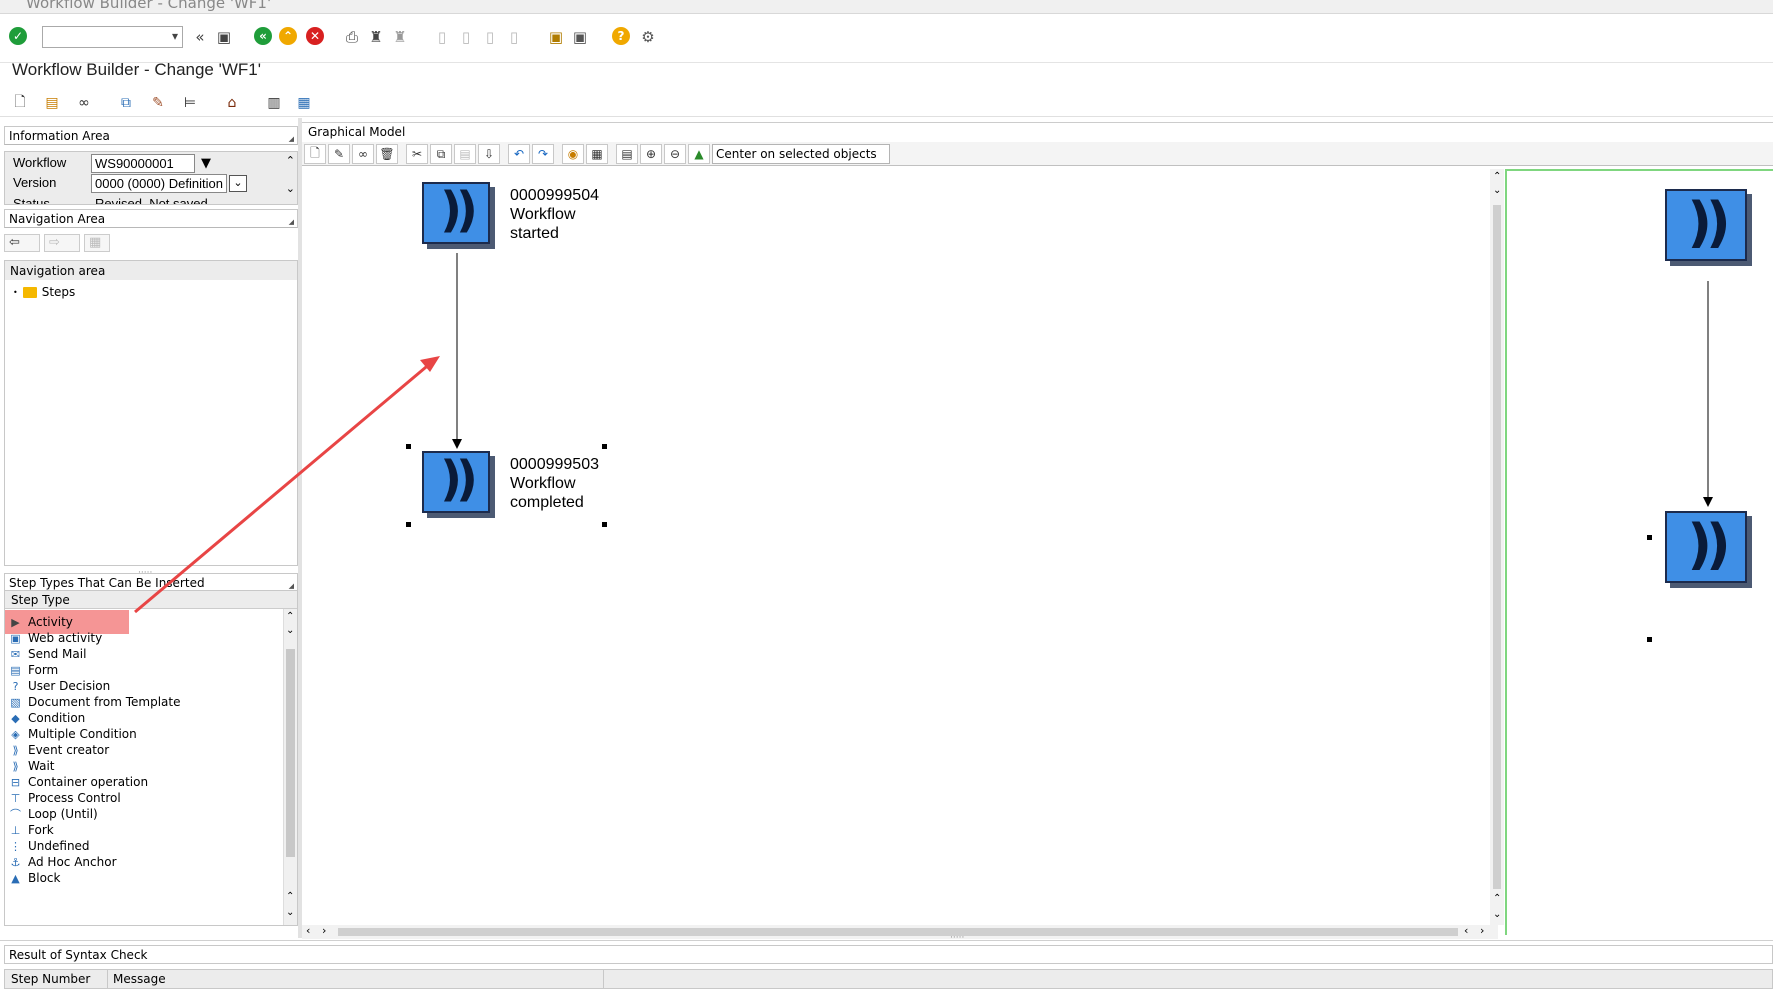 This screenshot has width=1773, height=994. What do you see at coordinates (22, 243) in the screenshot?
I see `nav-back-icon: ⇦` at bounding box center [22, 243].